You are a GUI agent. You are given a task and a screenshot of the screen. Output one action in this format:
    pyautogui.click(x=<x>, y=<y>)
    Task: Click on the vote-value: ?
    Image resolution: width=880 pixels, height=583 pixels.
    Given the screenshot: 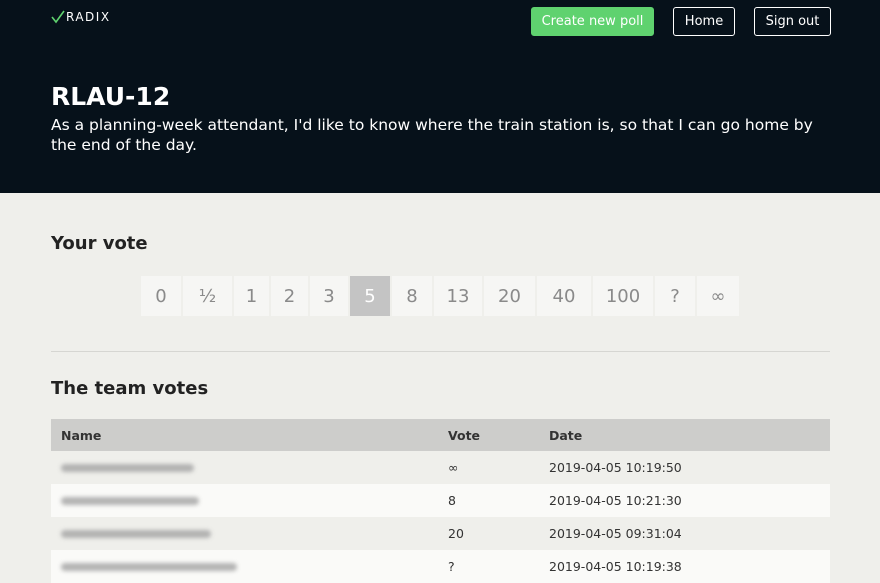 What is the action you would take?
    pyautogui.click(x=451, y=566)
    